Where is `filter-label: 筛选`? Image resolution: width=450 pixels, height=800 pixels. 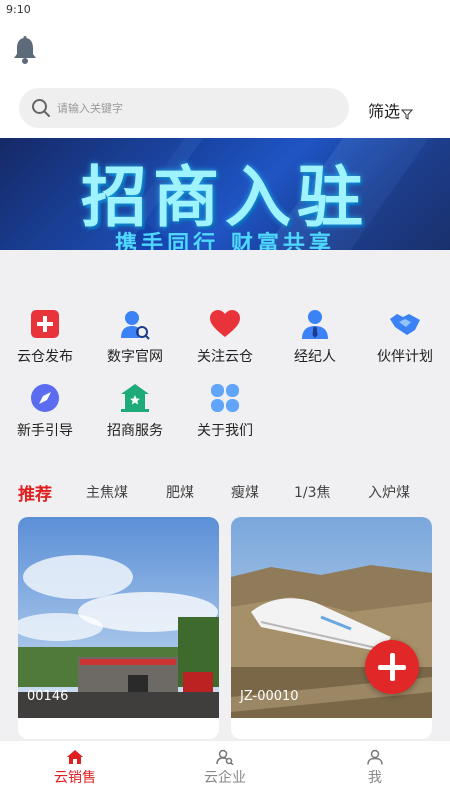 filter-label: 筛选 is located at coordinates (384, 111).